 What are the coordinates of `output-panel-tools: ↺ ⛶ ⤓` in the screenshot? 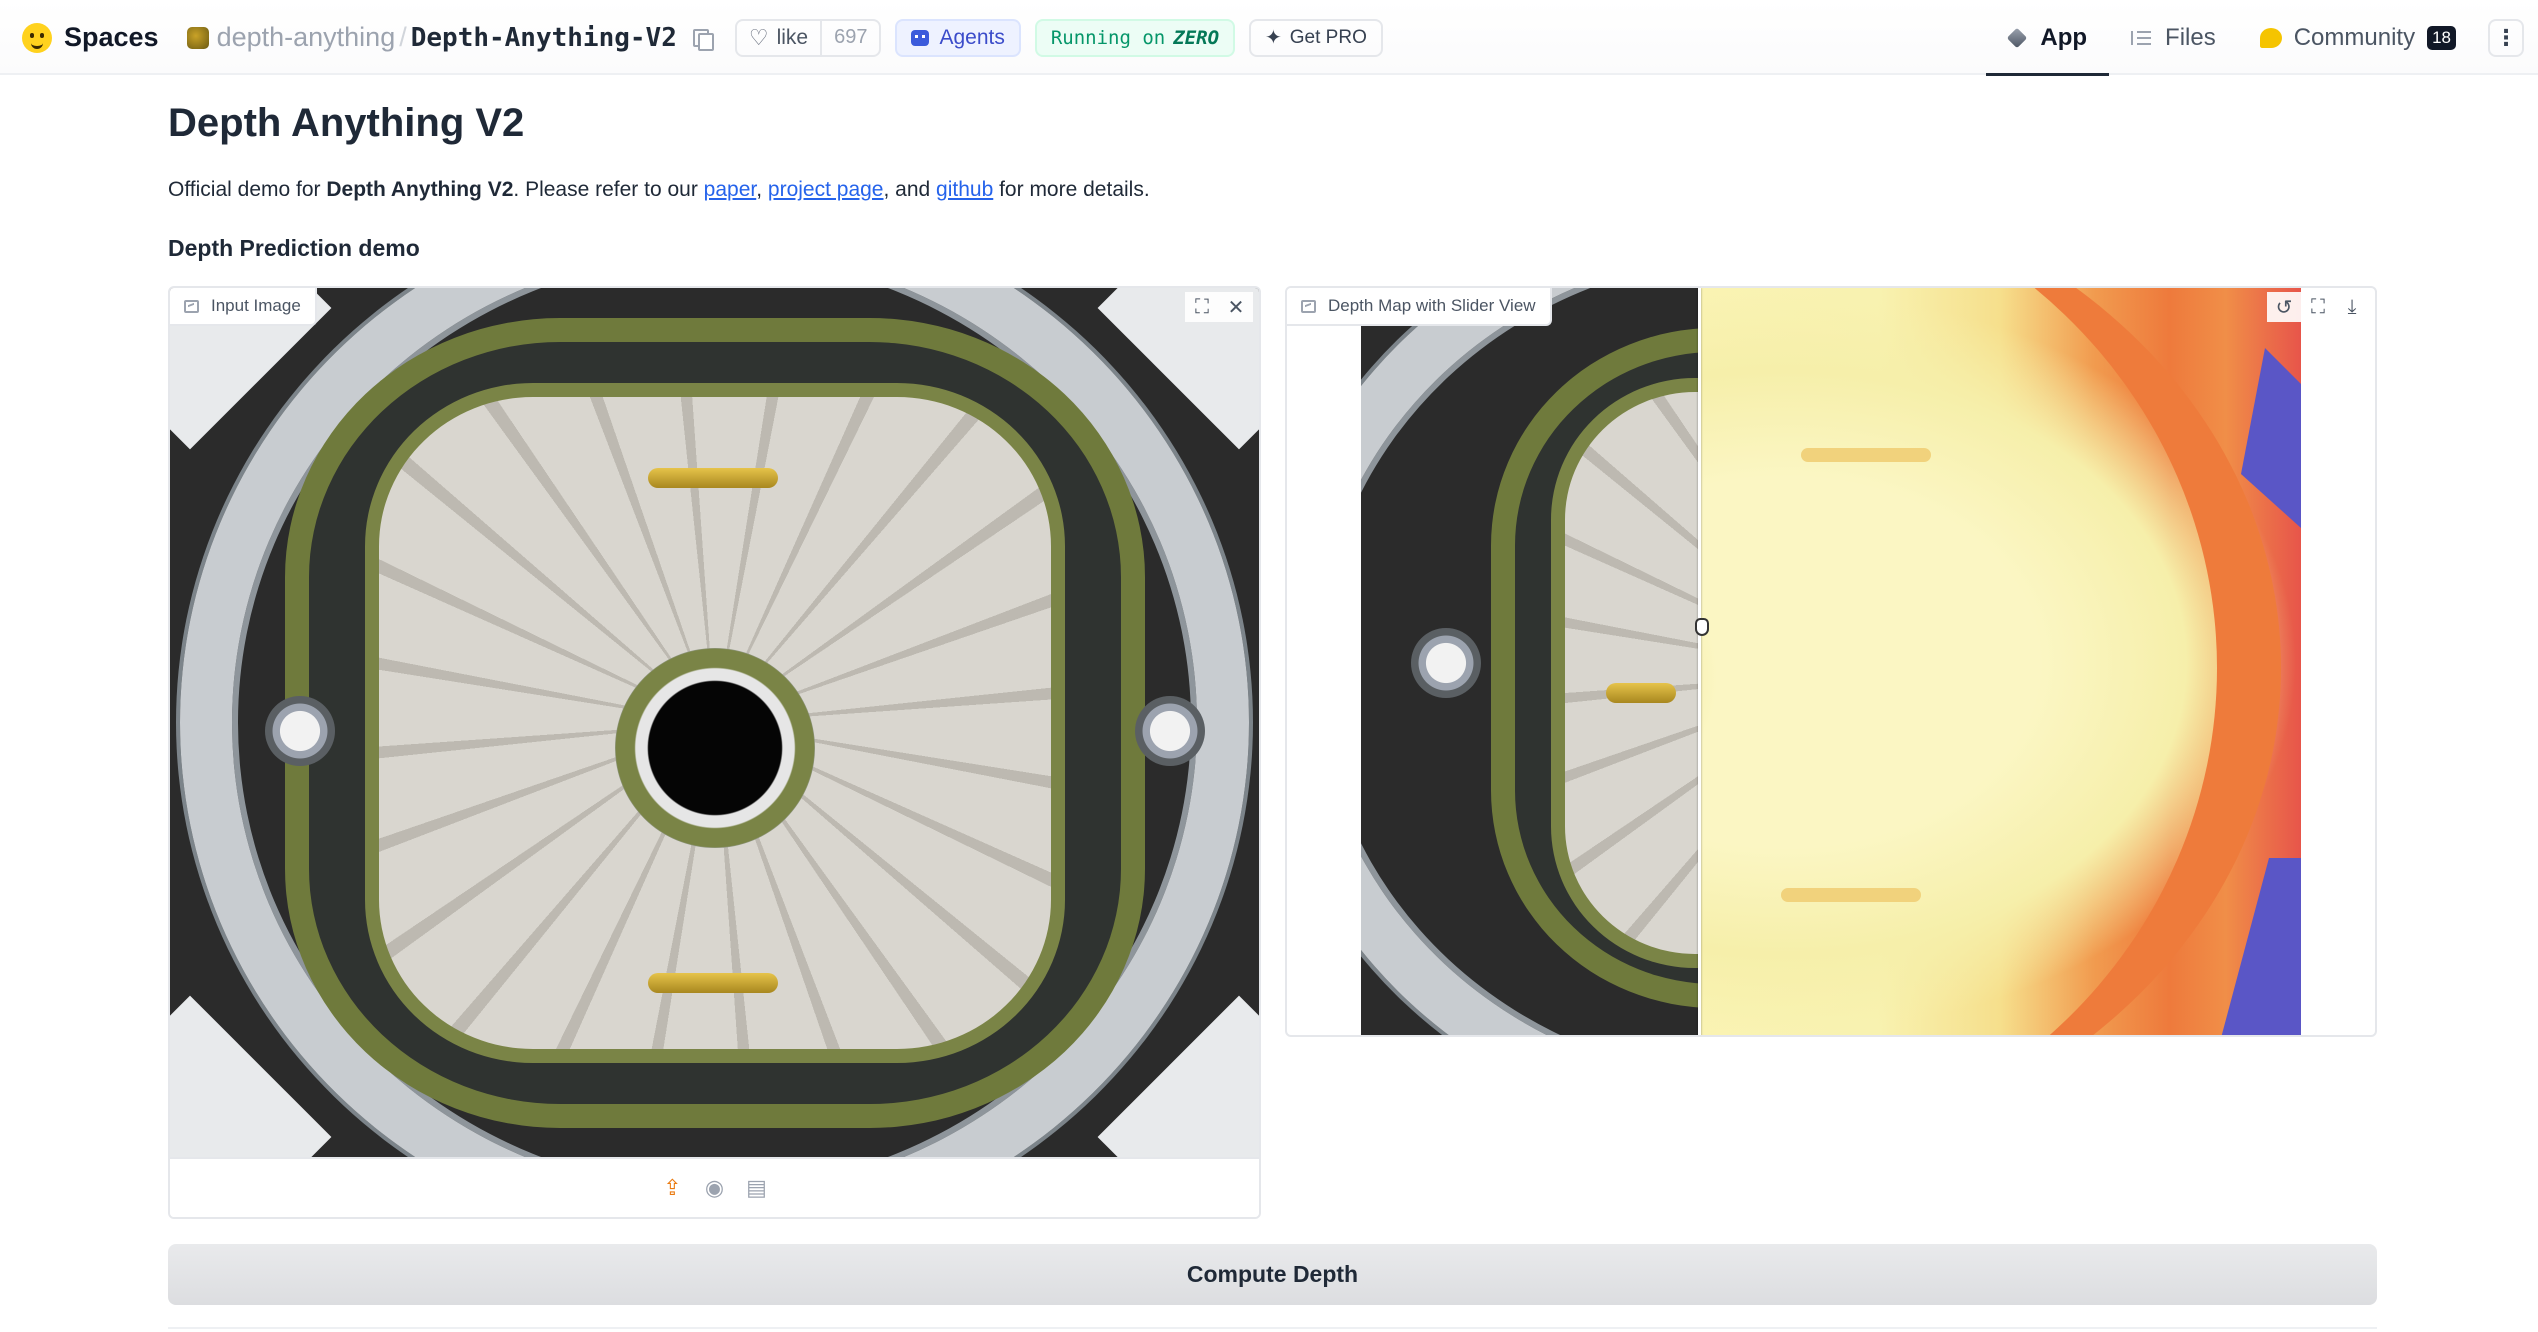 It's located at (2318, 307).